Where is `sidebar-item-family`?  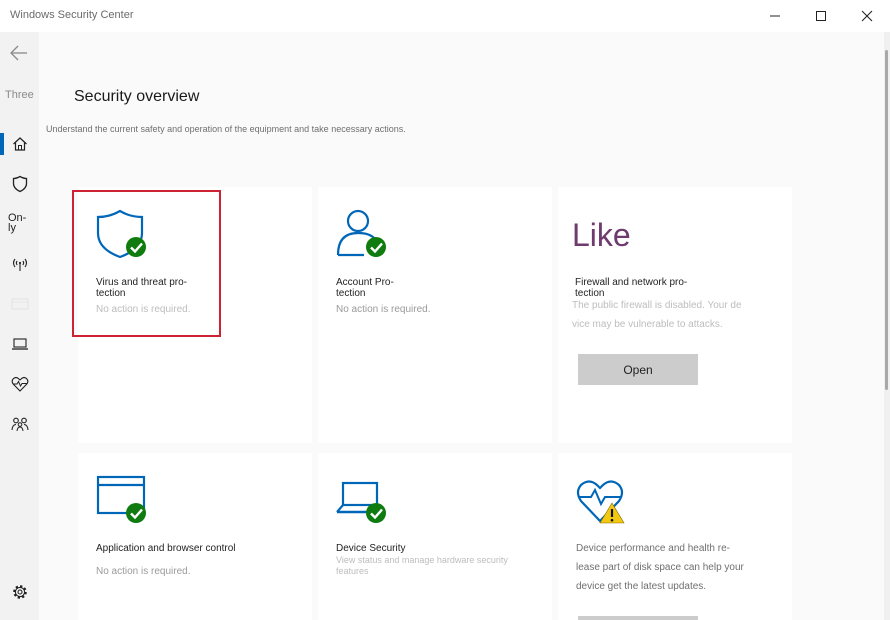 sidebar-item-family is located at coordinates (20, 424).